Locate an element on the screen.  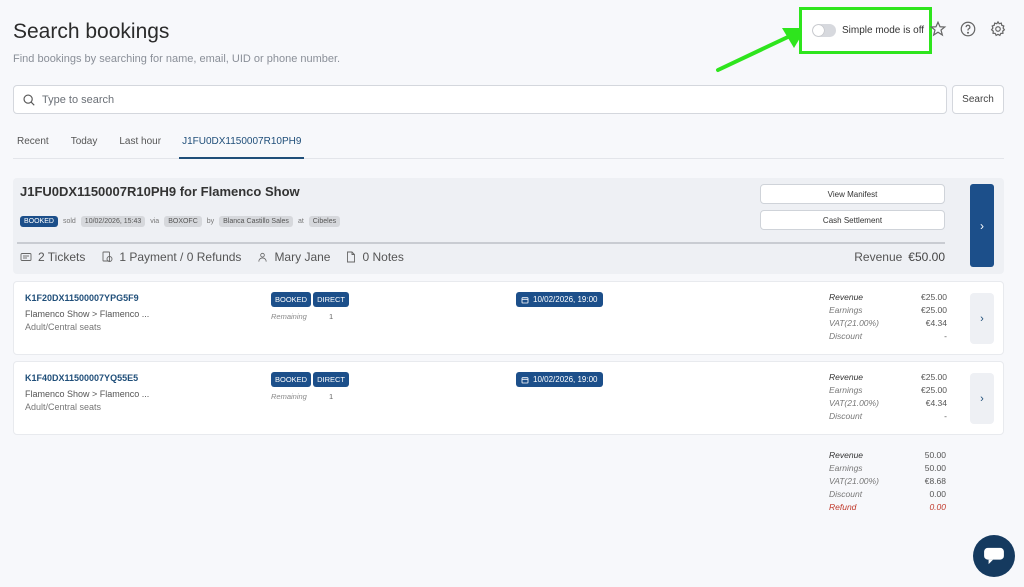
status-badge: BOOKED is located at coordinates (39, 221).